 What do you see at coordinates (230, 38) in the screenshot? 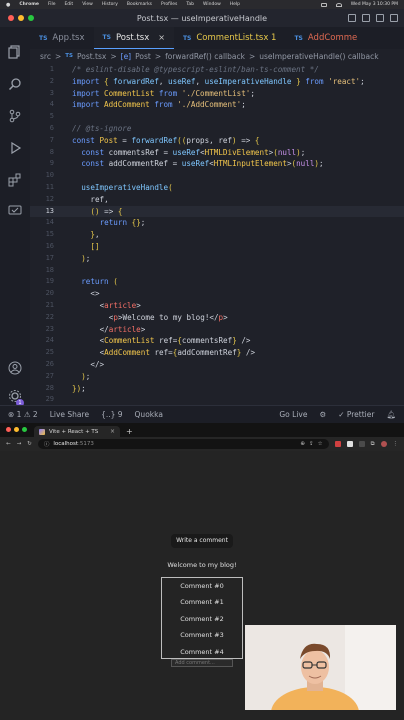
I see `tab-commentlist-tsx: TS CommentList.tsx 1` at bounding box center [230, 38].